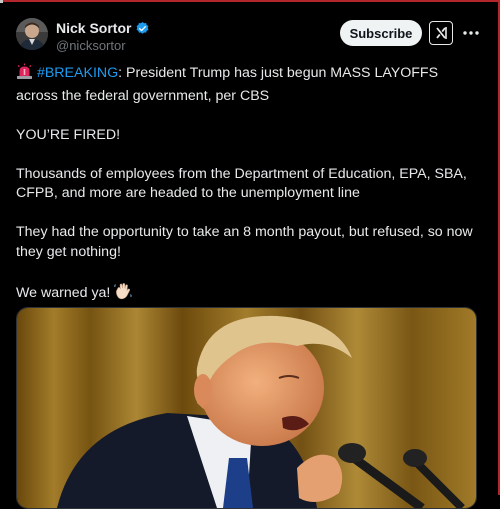 The height and width of the screenshot is (509, 500). I want to click on display-name: Nick Sortor, so click(93, 28).